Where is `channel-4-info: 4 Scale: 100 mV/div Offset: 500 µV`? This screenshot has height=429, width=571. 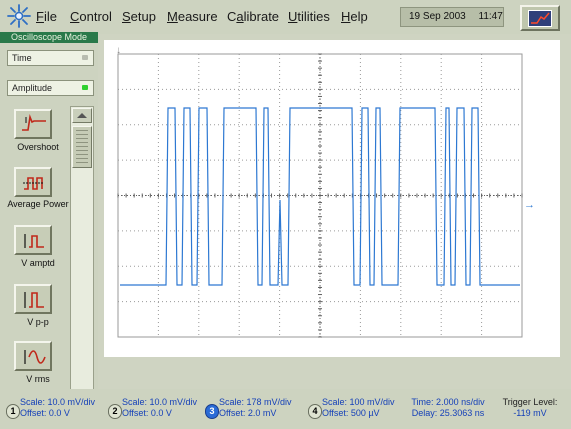
channel-4-info: 4 Scale: 100 mV/div Offset: 500 µV is located at coordinates (356, 411).